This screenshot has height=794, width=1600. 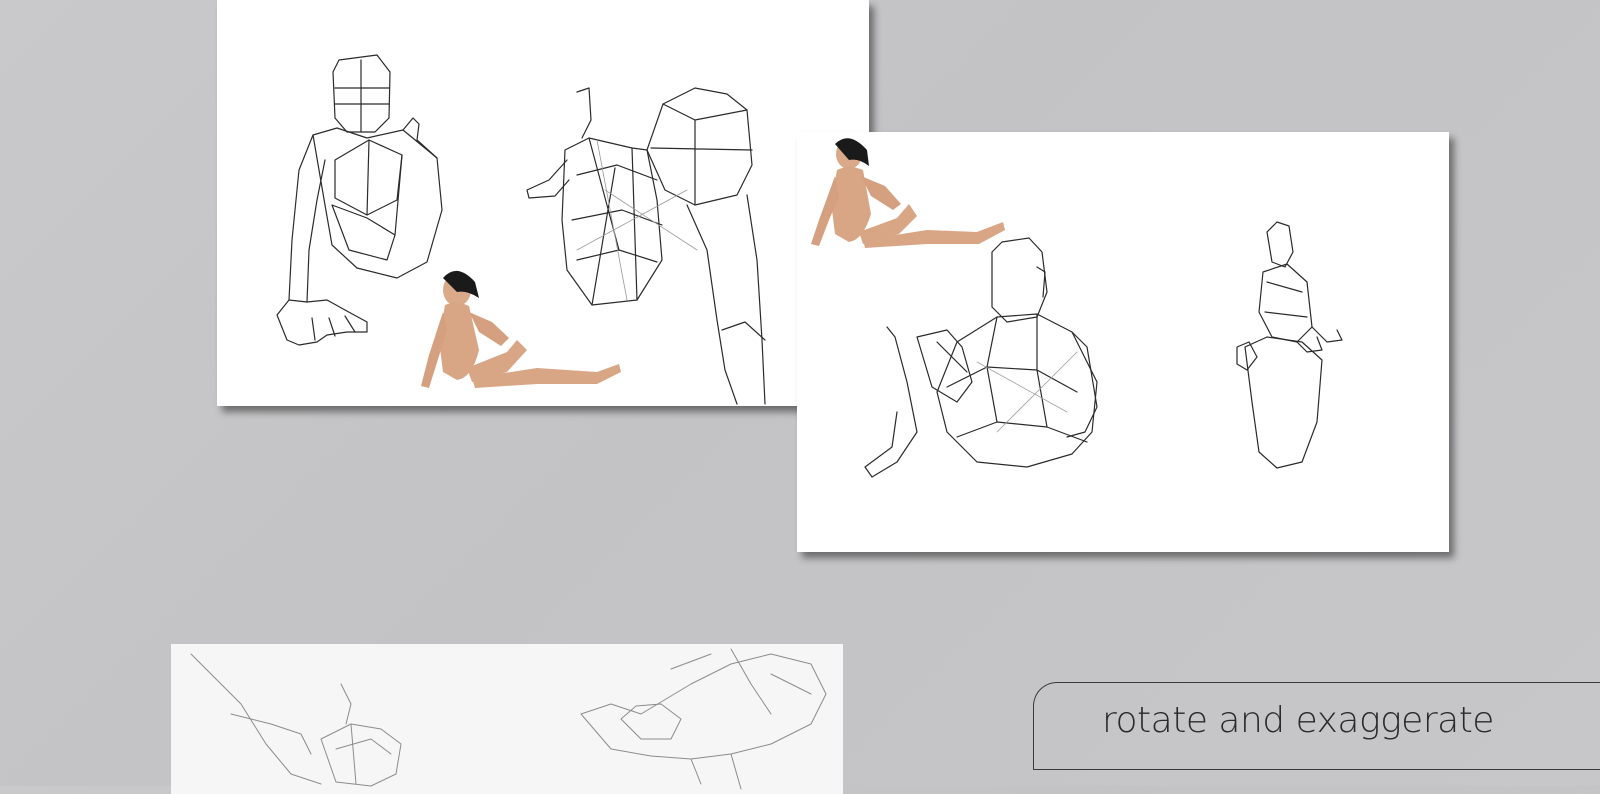 I want to click on caption-title: rotate and exaggerate, so click(x=1298, y=720).